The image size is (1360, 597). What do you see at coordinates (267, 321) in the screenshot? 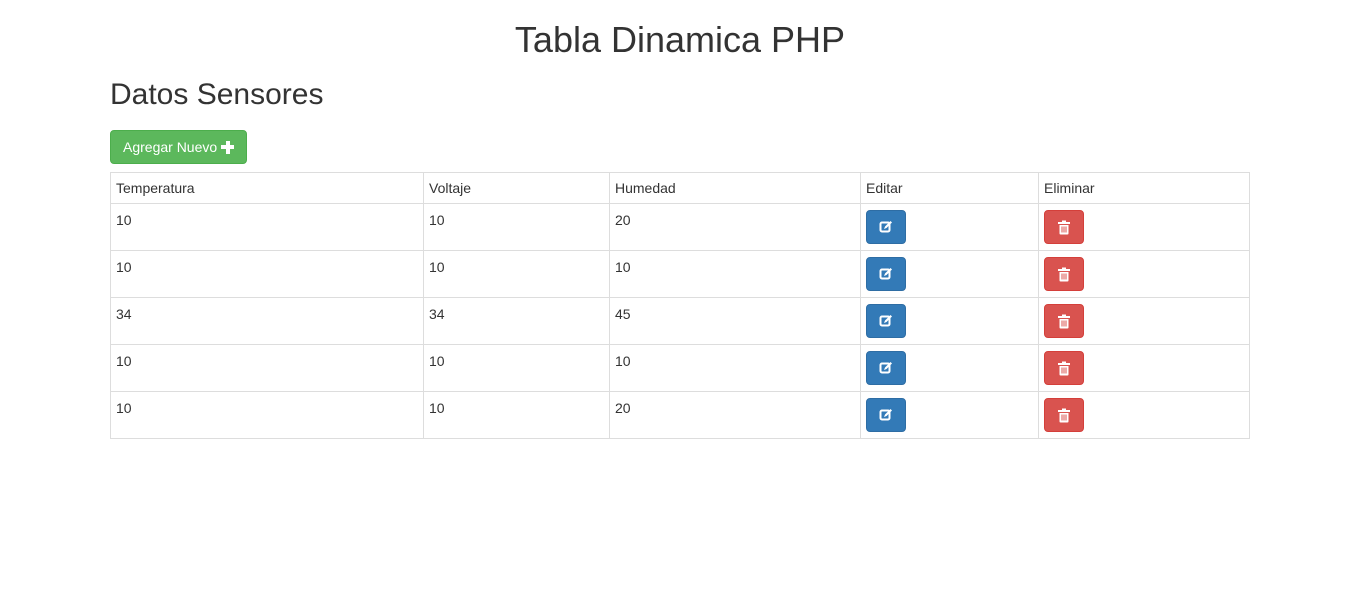
I see `cell-temperatura: 34` at bounding box center [267, 321].